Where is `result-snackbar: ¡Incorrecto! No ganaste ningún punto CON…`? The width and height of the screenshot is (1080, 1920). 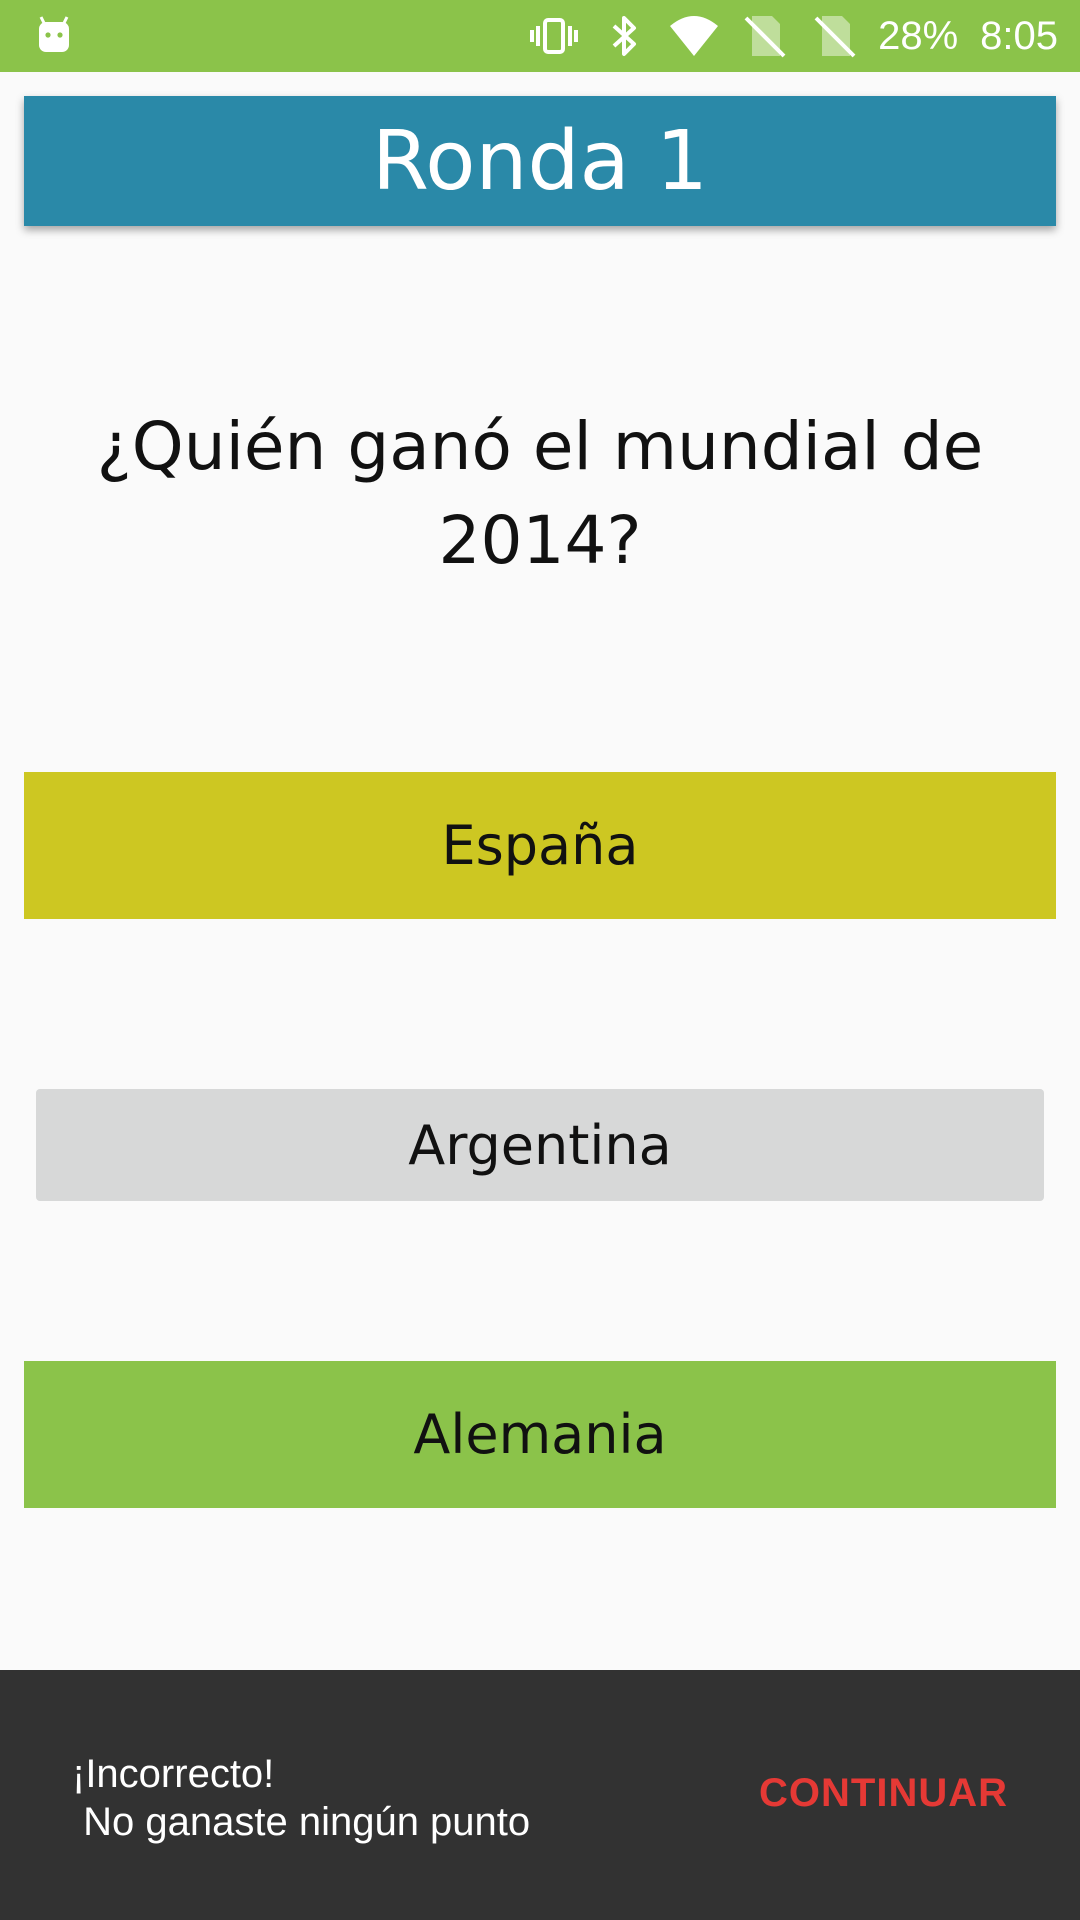 result-snackbar: ¡Incorrecto! No ganaste ningún punto CON… is located at coordinates (540, 1795).